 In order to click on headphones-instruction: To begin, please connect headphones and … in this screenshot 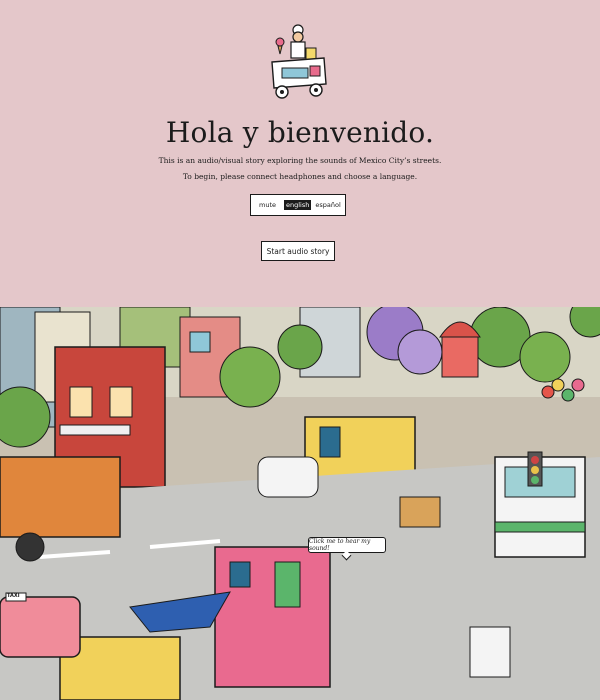, I will do `click(300, 176)`.